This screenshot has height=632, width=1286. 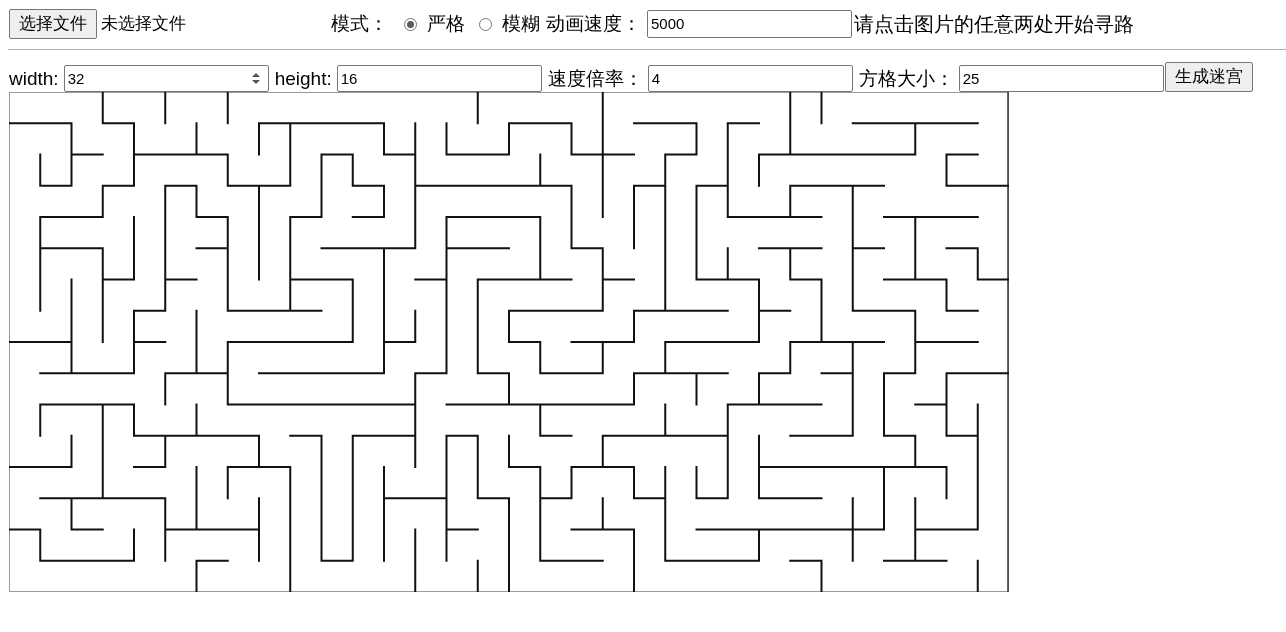 I want to click on setting-label: width:, so click(x=34, y=78).